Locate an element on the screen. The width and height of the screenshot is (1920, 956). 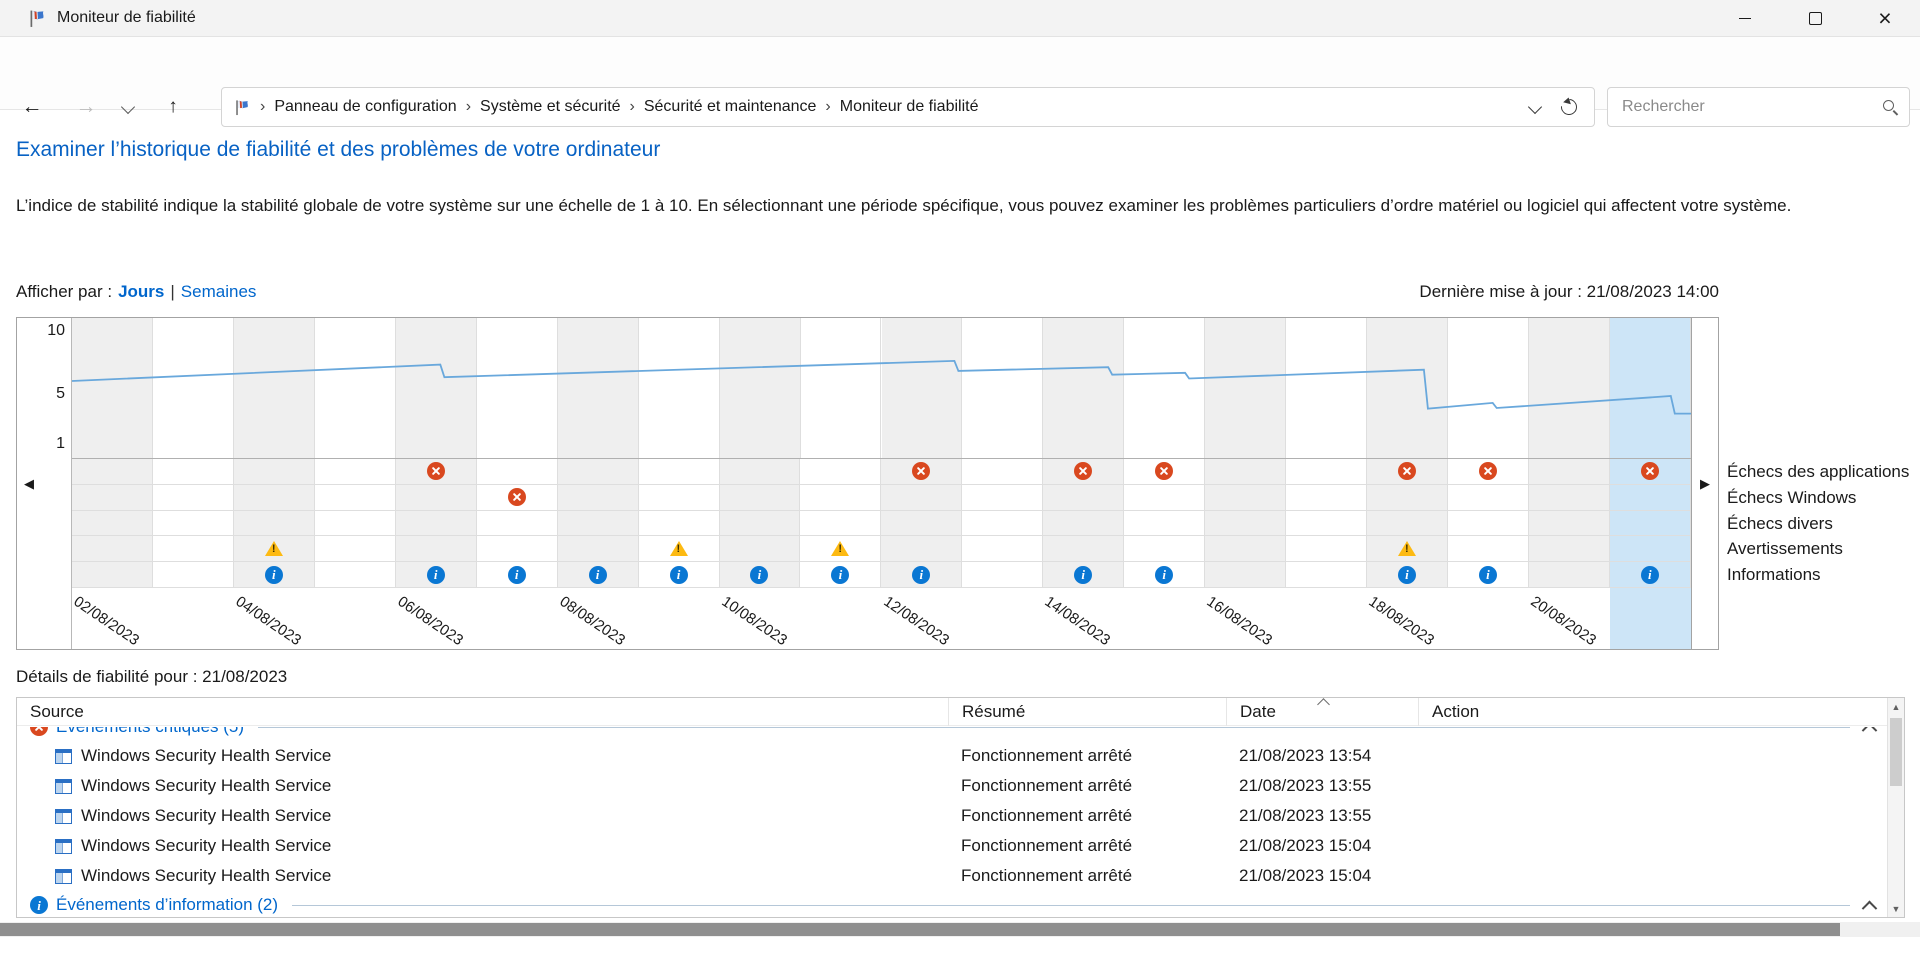
search-input is located at coordinates (1751, 107).